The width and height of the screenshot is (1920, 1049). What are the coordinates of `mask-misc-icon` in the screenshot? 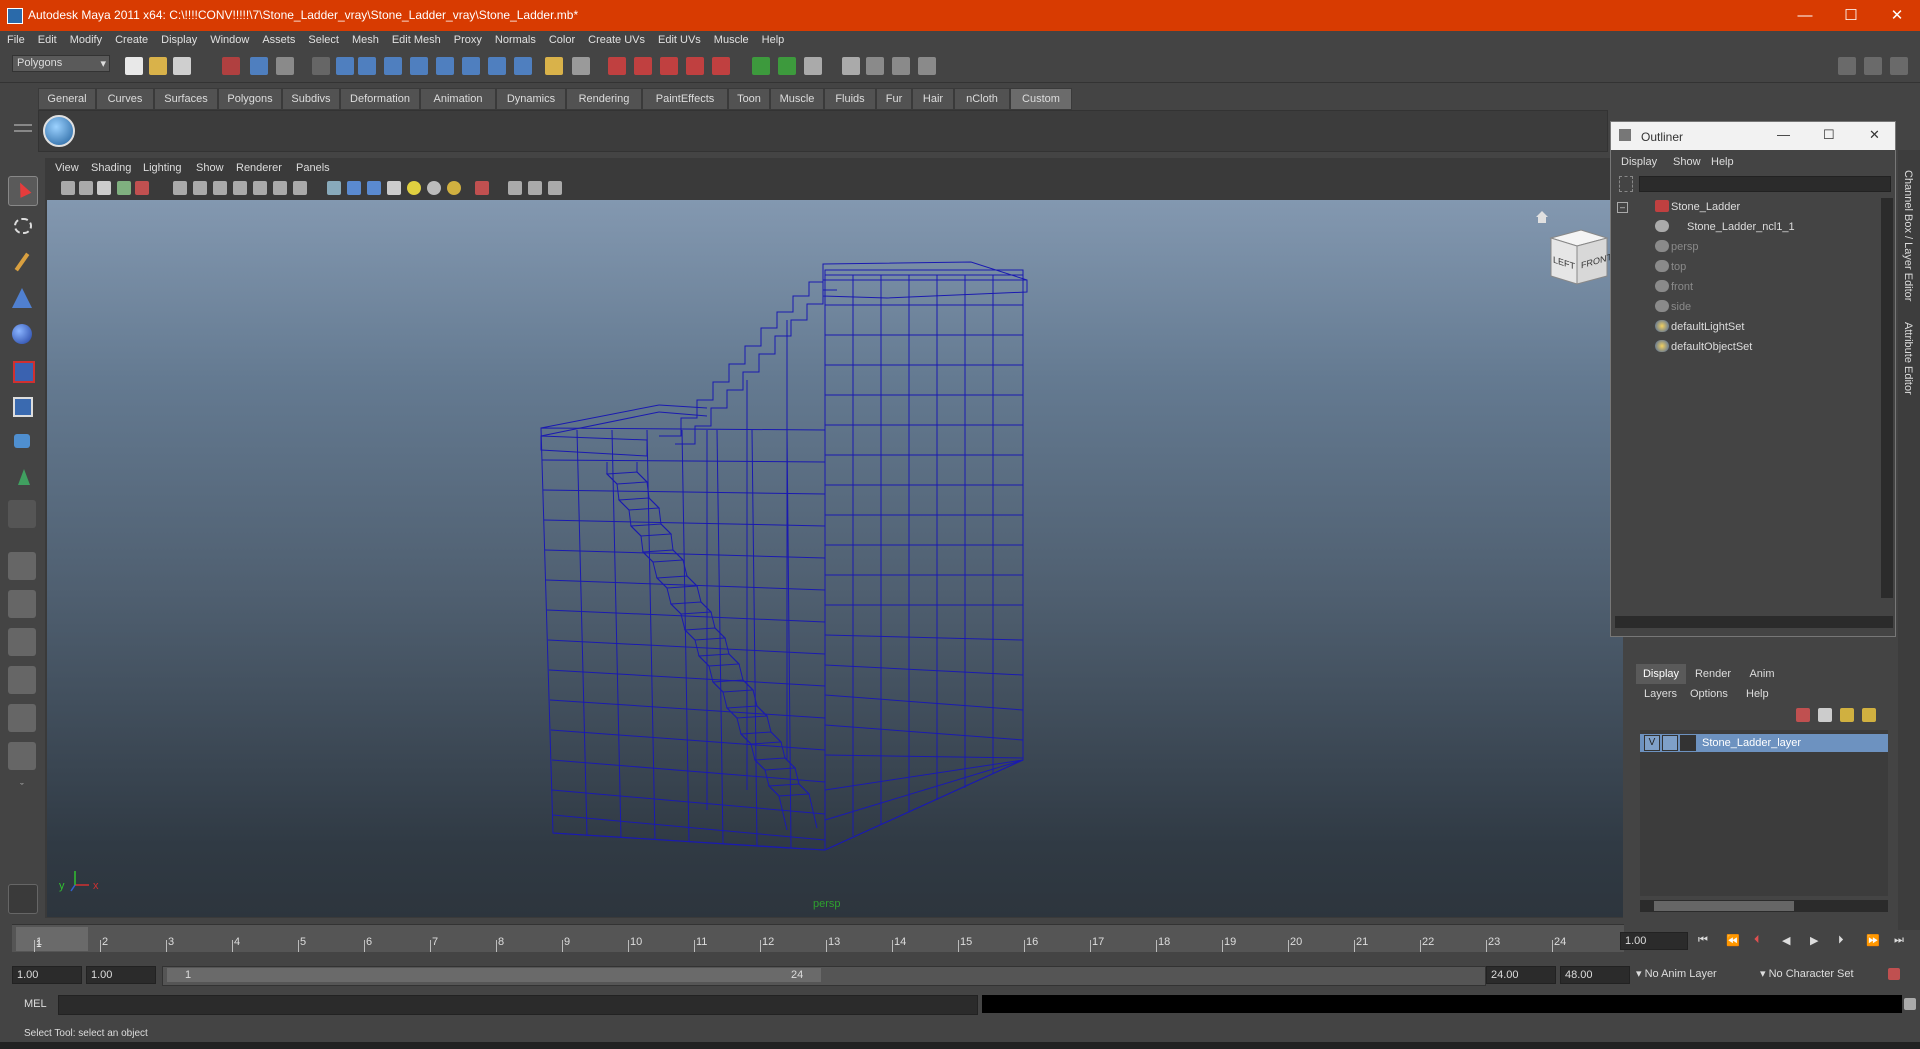 It's located at (523, 66).